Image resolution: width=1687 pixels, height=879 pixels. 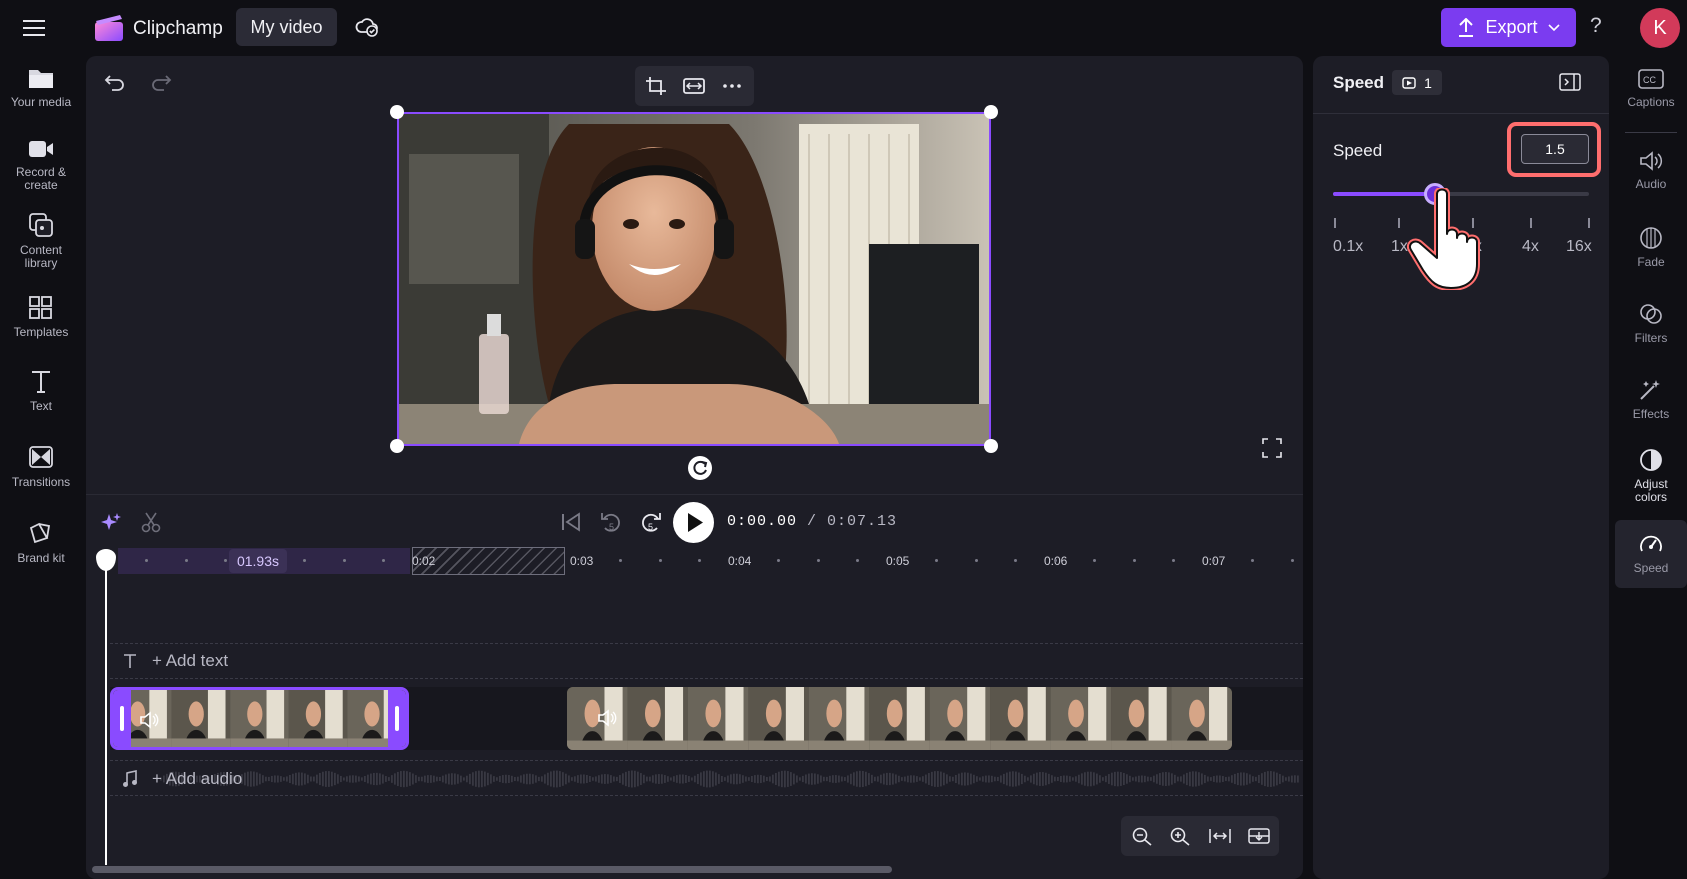 What do you see at coordinates (1180, 836) in the screenshot?
I see `zoom-in-icon` at bounding box center [1180, 836].